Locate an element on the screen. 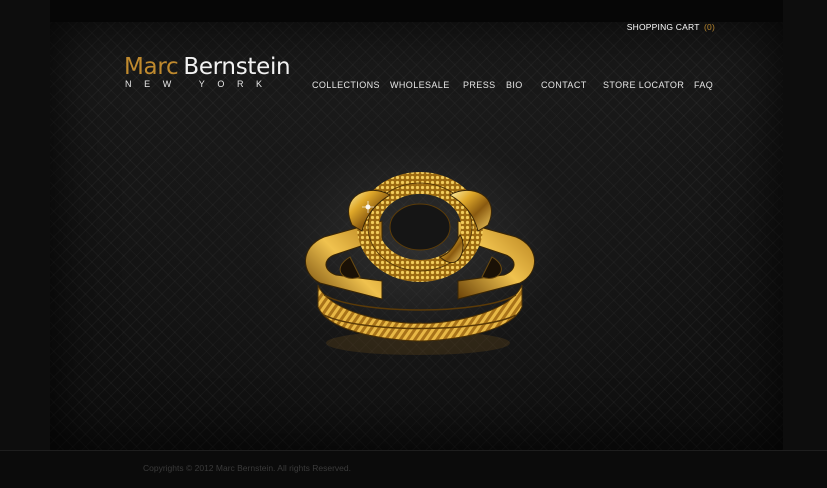  nav-item-collections: COLLECTIONS is located at coordinates (346, 85).